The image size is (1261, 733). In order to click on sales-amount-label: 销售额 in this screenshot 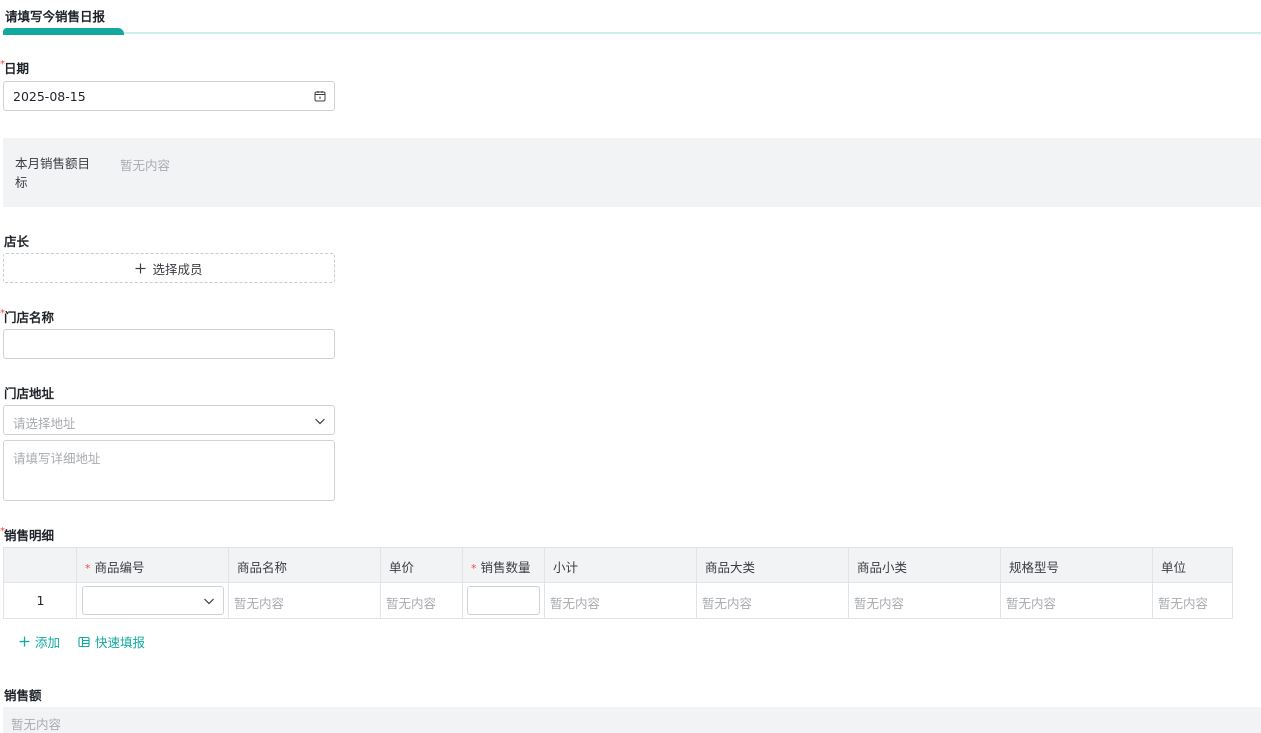, I will do `click(23, 695)`.